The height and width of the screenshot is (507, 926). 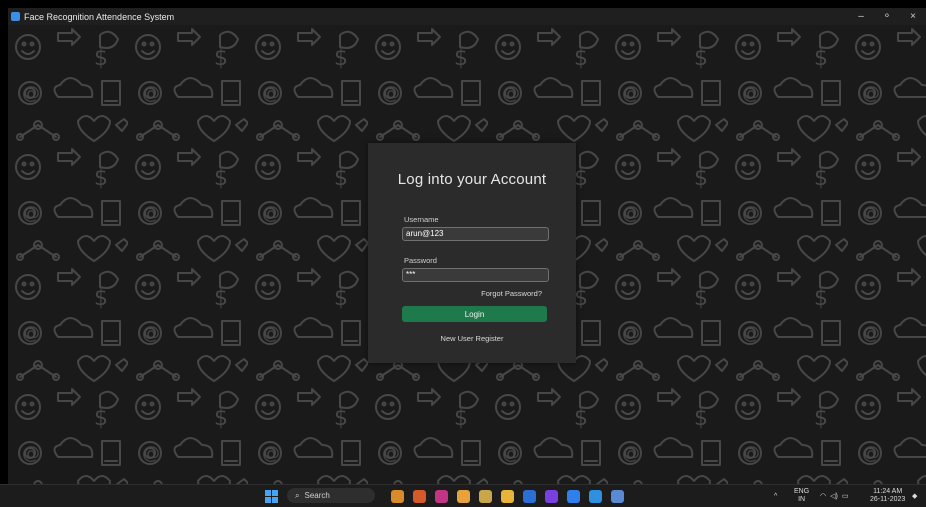 What do you see at coordinates (420, 260) in the screenshot?
I see `password-label: Password` at bounding box center [420, 260].